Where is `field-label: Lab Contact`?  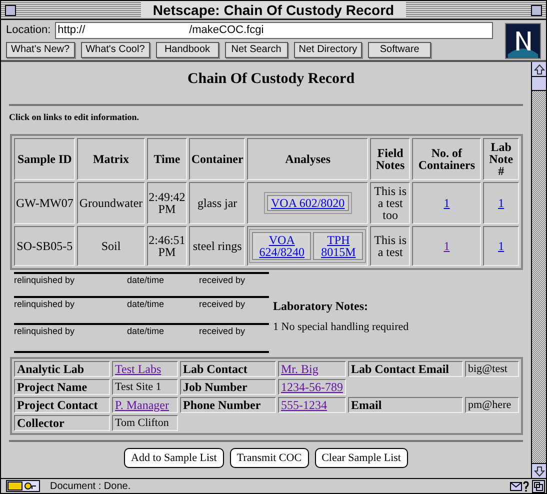
field-label: Lab Contact is located at coordinates (228, 369).